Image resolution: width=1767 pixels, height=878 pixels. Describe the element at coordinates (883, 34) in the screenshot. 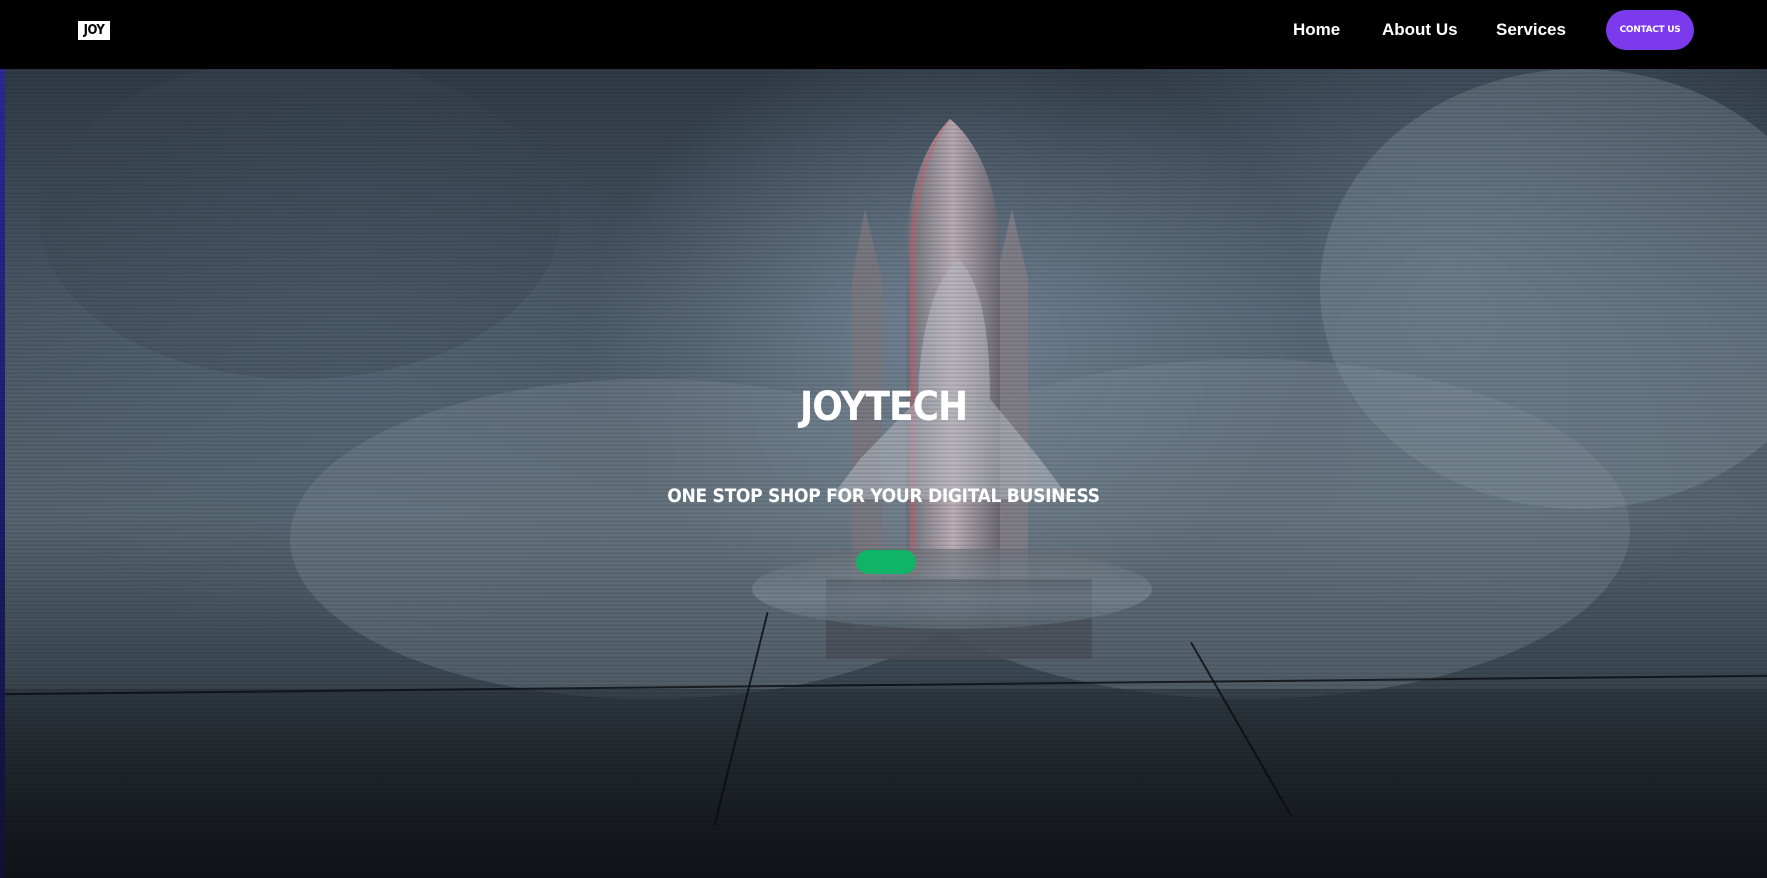

I see `top-navbar: JOY Home About Us Services CONTACT US` at that location.